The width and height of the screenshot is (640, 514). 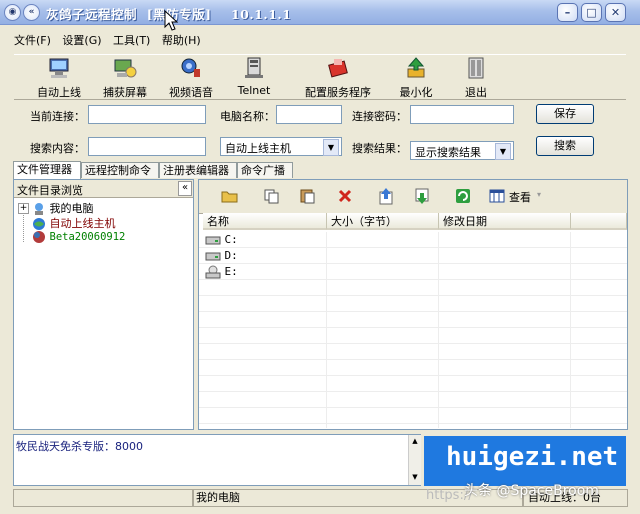 I want to click on password-label: 连接密码：, so click(x=379, y=116).